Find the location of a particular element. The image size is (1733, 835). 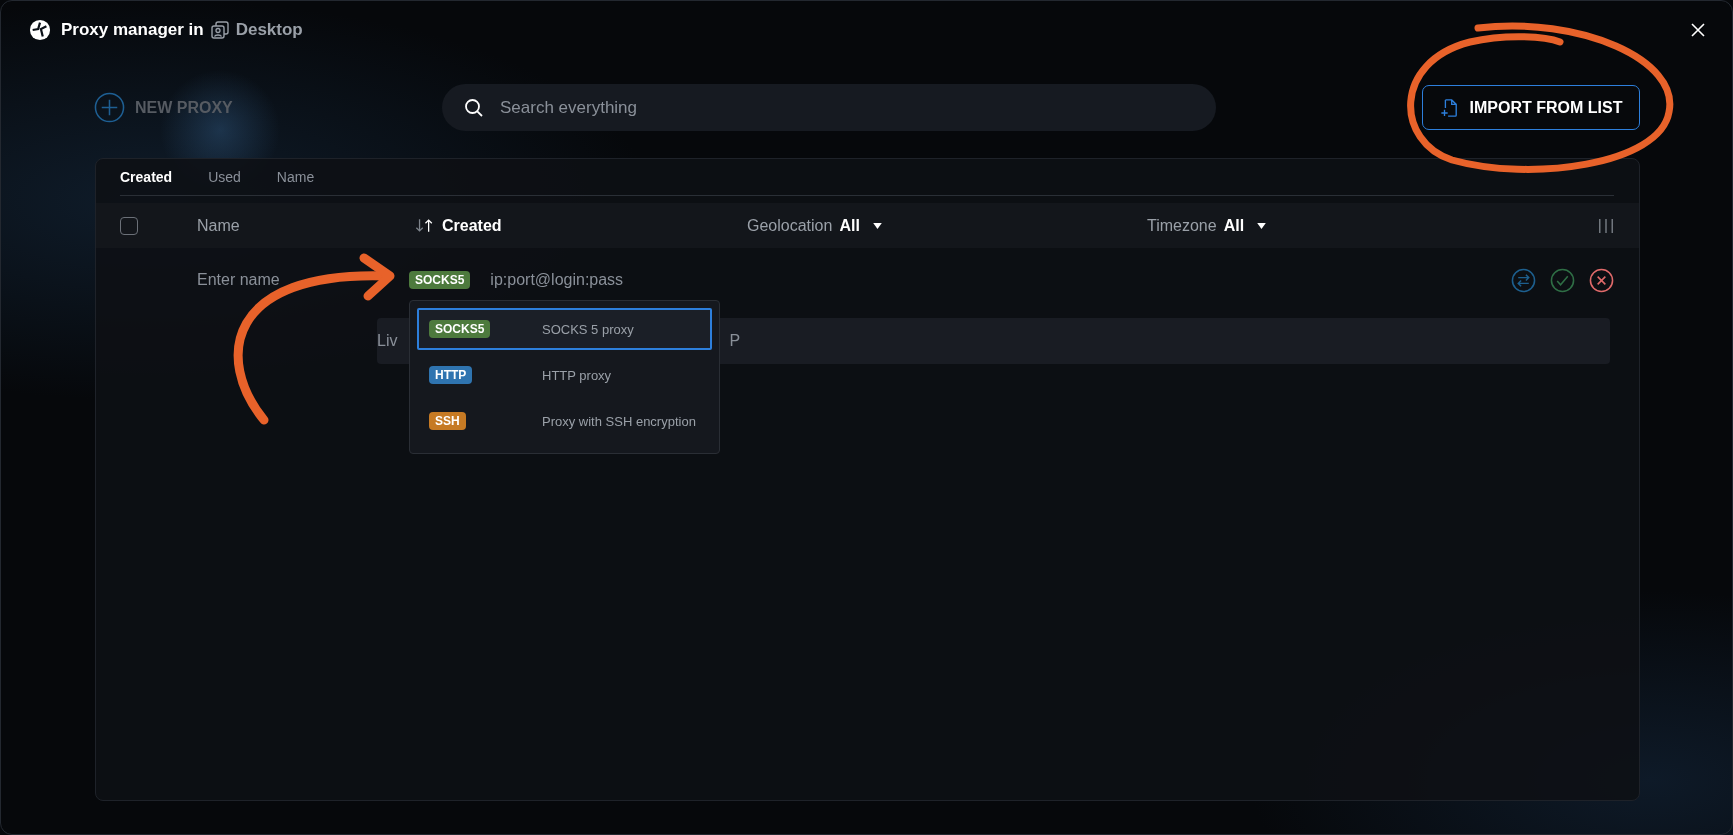

search-icon is located at coordinates (474, 108).